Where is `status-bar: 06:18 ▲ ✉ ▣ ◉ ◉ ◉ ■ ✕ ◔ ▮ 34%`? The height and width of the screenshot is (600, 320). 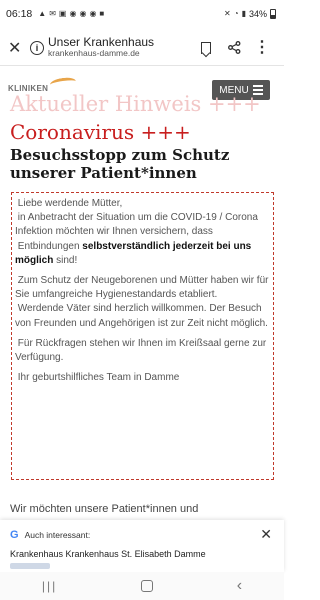 status-bar: 06:18 ▲ ✉ ▣ ◉ ◉ ◉ ■ ✕ ◔ ▮ 34% is located at coordinates (142, 14).